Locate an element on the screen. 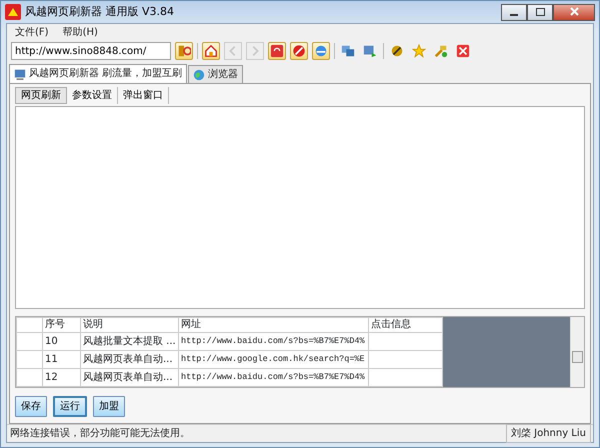 The width and height of the screenshot is (600, 448). close-button is located at coordinates (574, 12).